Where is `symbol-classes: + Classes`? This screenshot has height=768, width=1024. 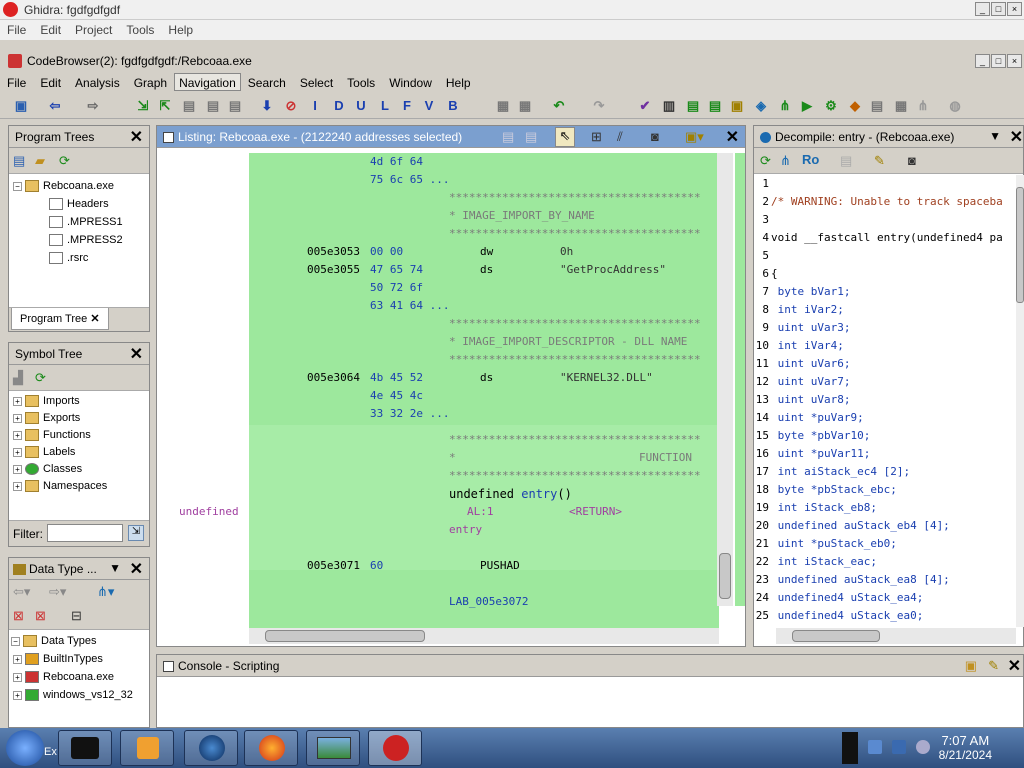
symbol-classes: + Classes is located at coordinates (47, 469).